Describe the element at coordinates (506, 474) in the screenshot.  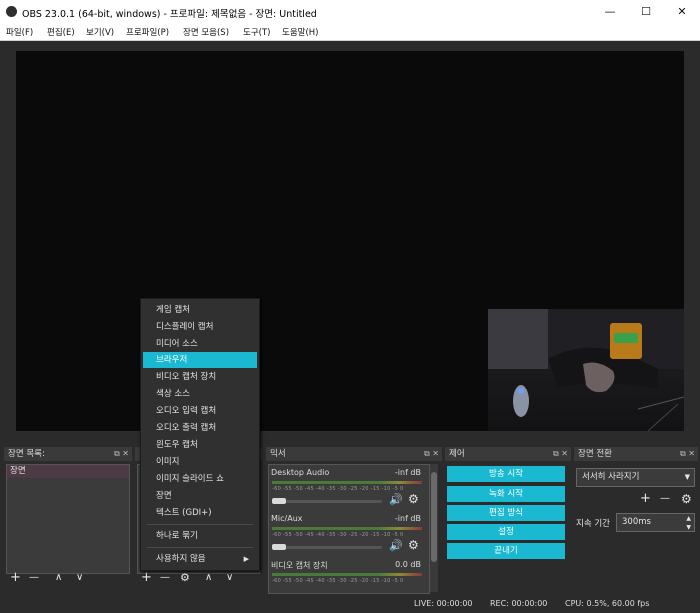
I see `start-streaming-button: 방송 시작` at that location.